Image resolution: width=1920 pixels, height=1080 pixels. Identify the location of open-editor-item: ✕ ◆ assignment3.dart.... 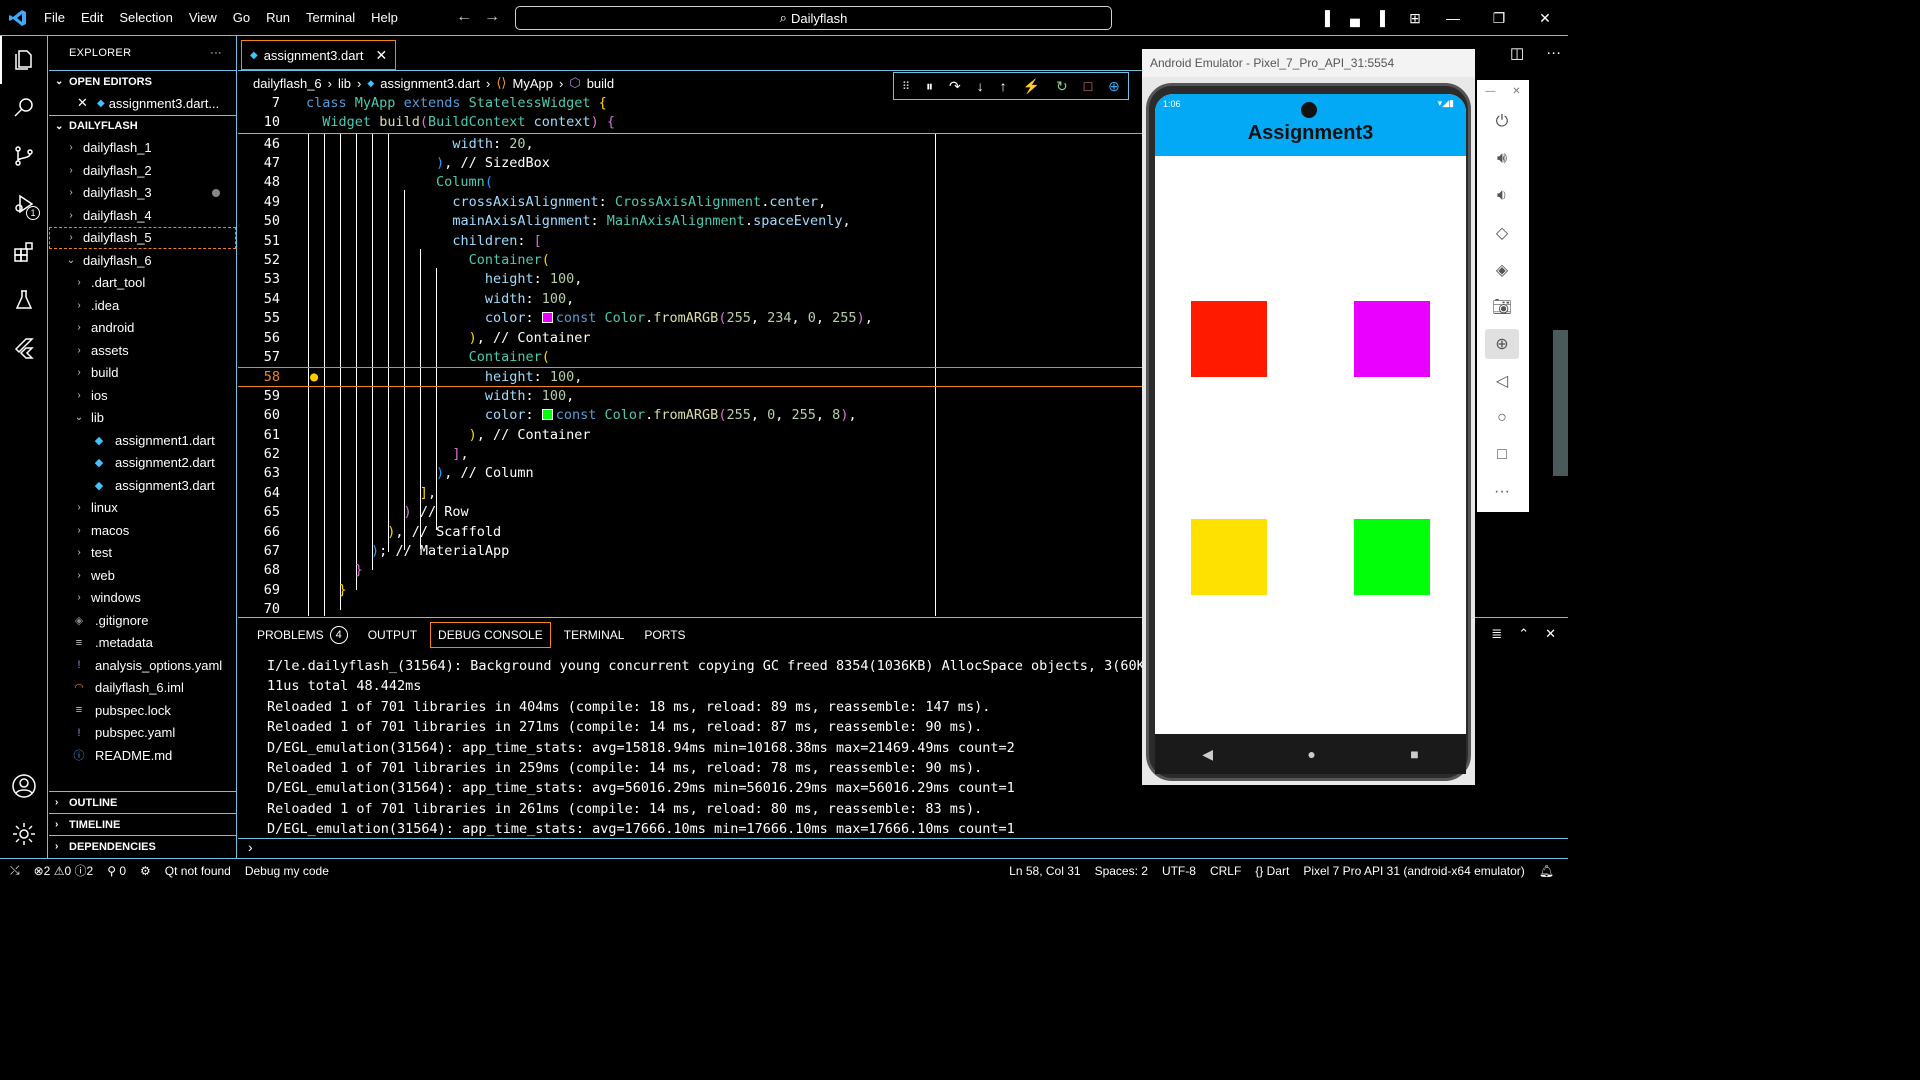
(142, 103).